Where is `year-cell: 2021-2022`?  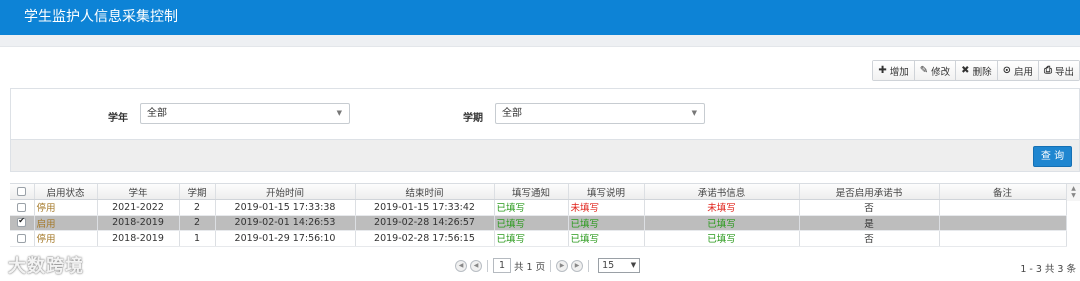
year-cell: 2021-2022 is located at coordinates (138, 207).